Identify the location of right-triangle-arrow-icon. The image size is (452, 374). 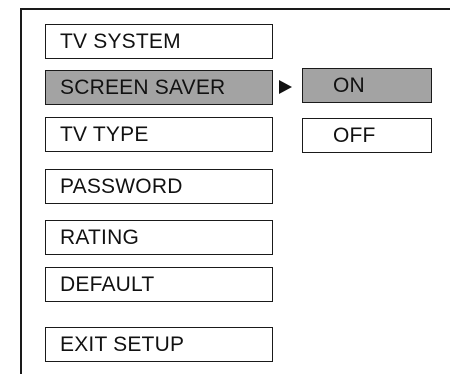
(285, 87).